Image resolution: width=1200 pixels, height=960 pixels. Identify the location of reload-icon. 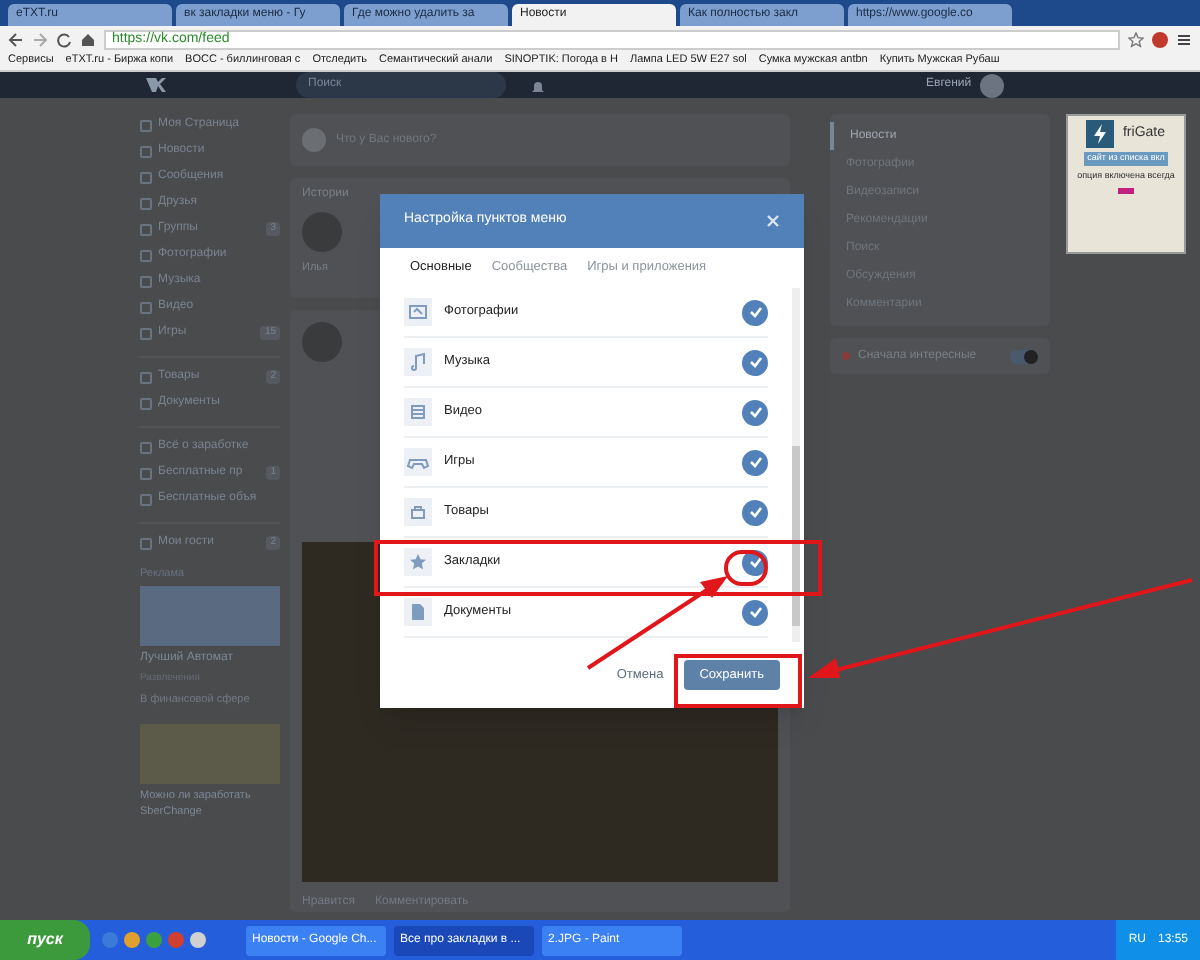
(64, 39).